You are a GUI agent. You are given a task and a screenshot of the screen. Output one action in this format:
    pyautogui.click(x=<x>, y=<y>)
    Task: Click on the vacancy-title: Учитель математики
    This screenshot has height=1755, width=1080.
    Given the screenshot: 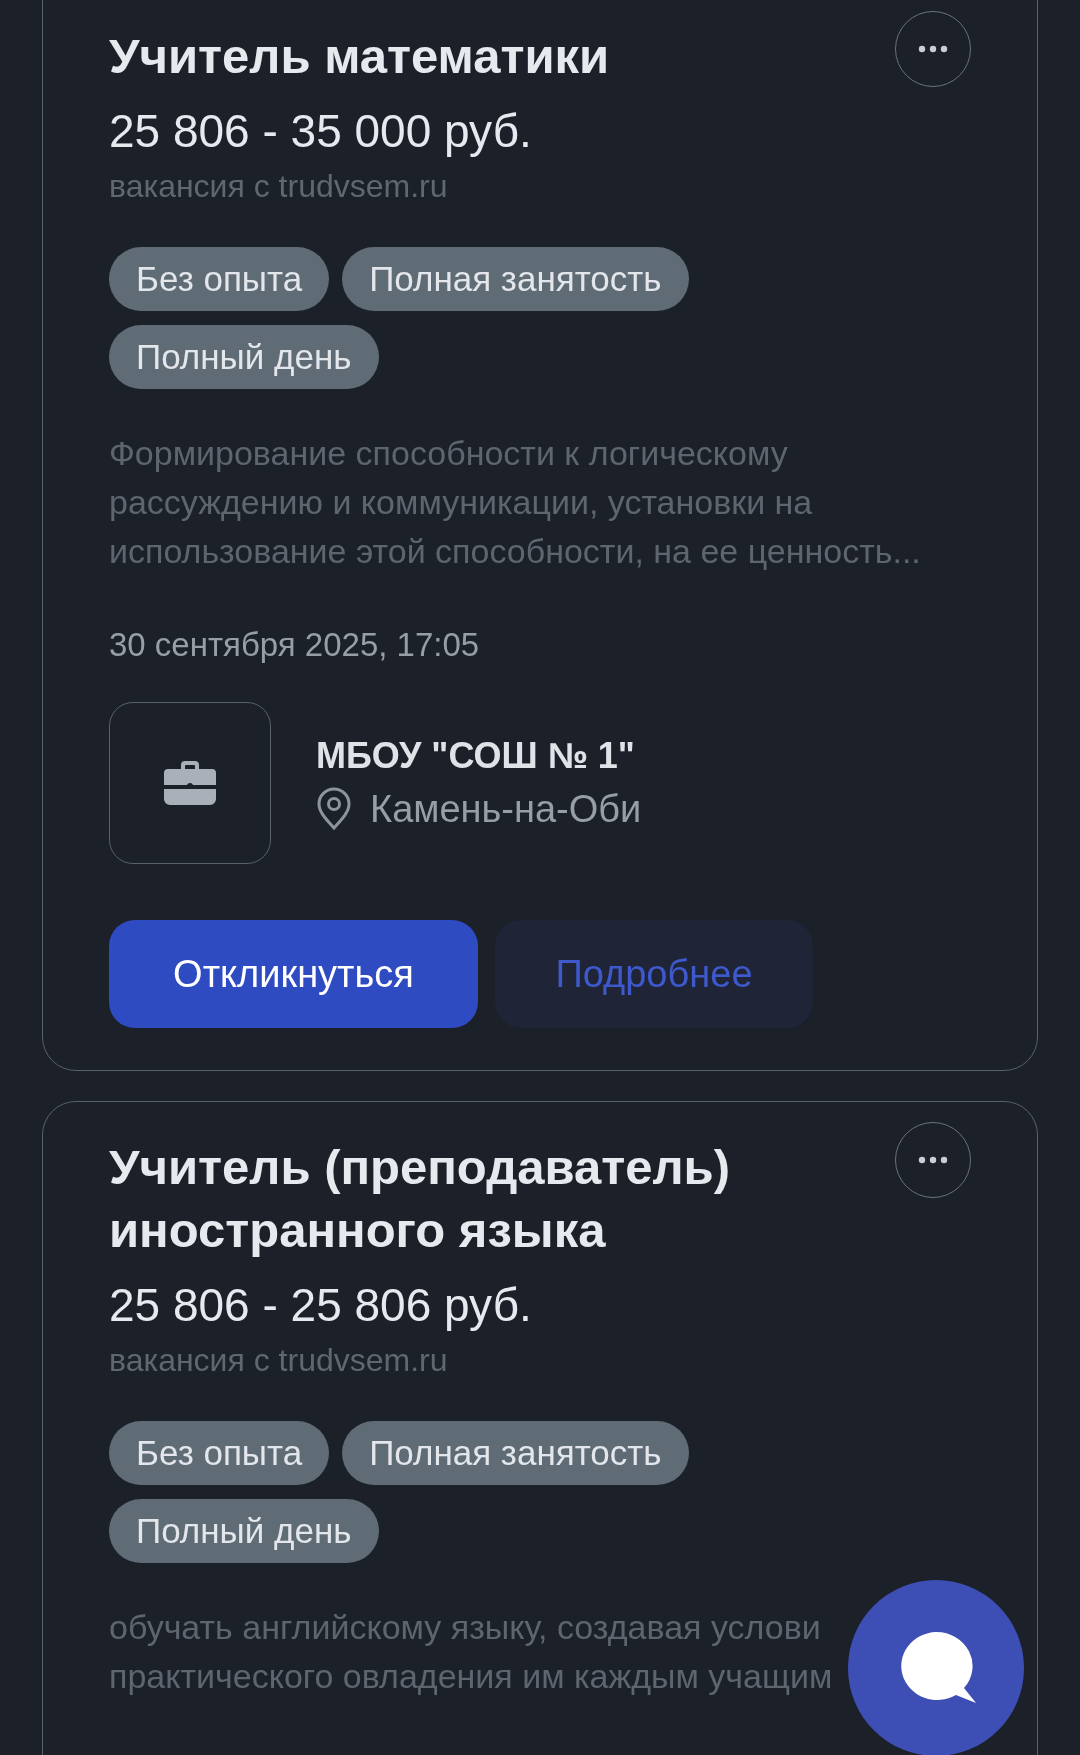 What is the action you would take?
    pyautogui.click(x=359, y=56)
    